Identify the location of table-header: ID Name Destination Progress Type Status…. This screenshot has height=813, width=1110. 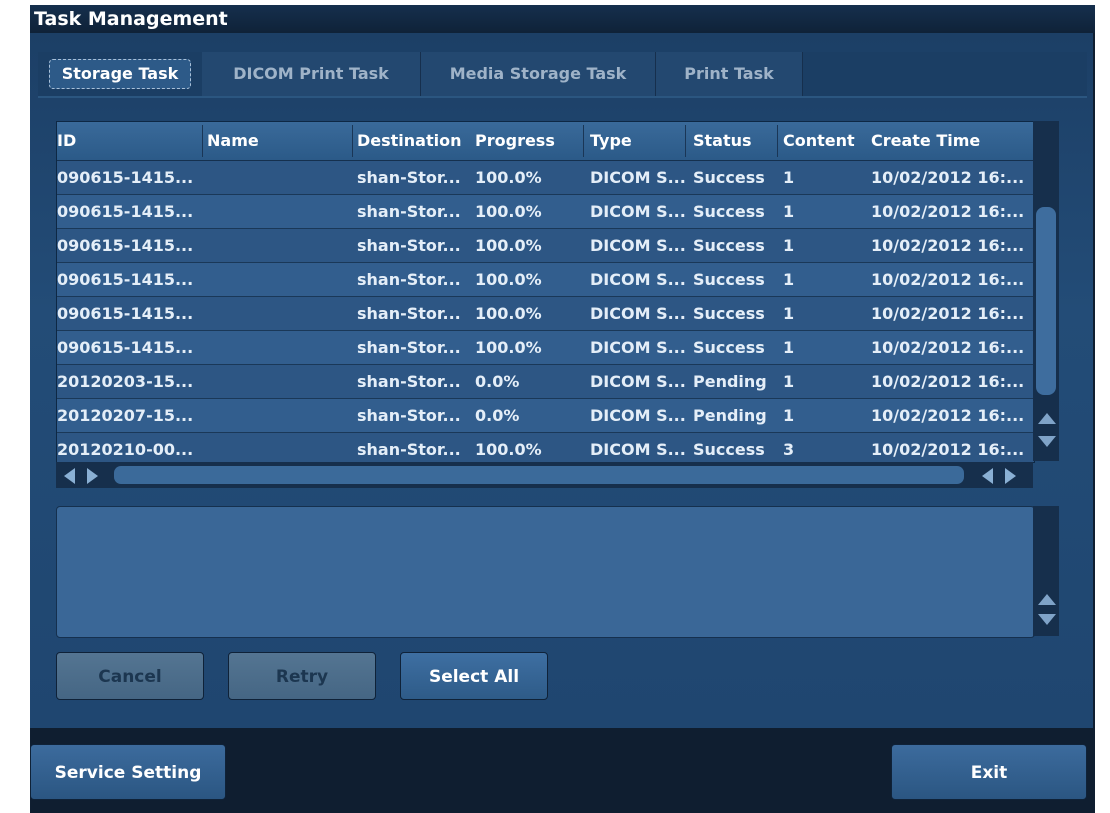
(545, 141).